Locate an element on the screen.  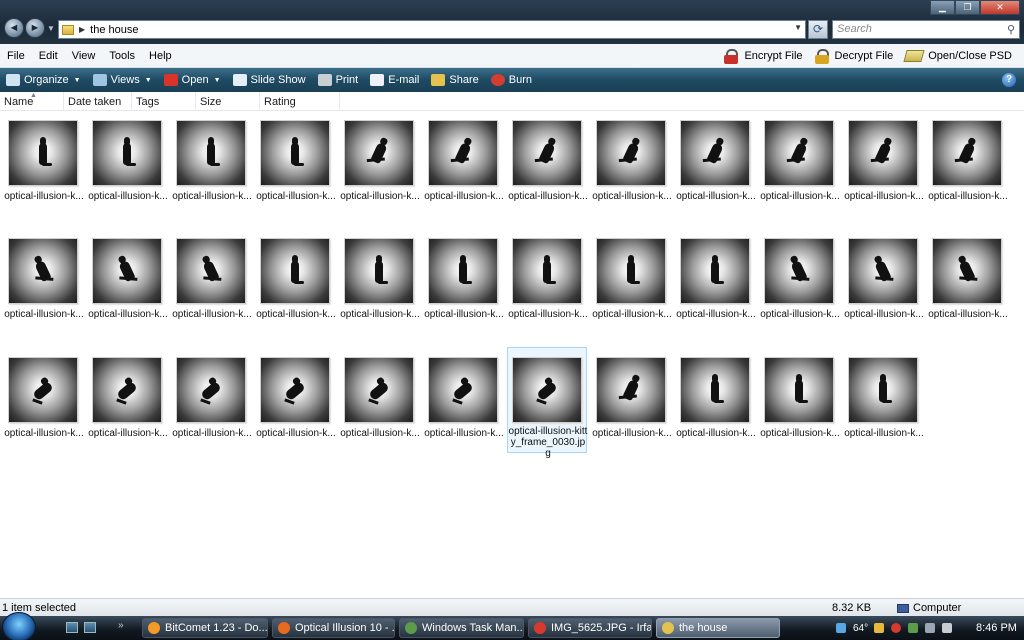
column-size: Size is located at coordinates (228, 101).